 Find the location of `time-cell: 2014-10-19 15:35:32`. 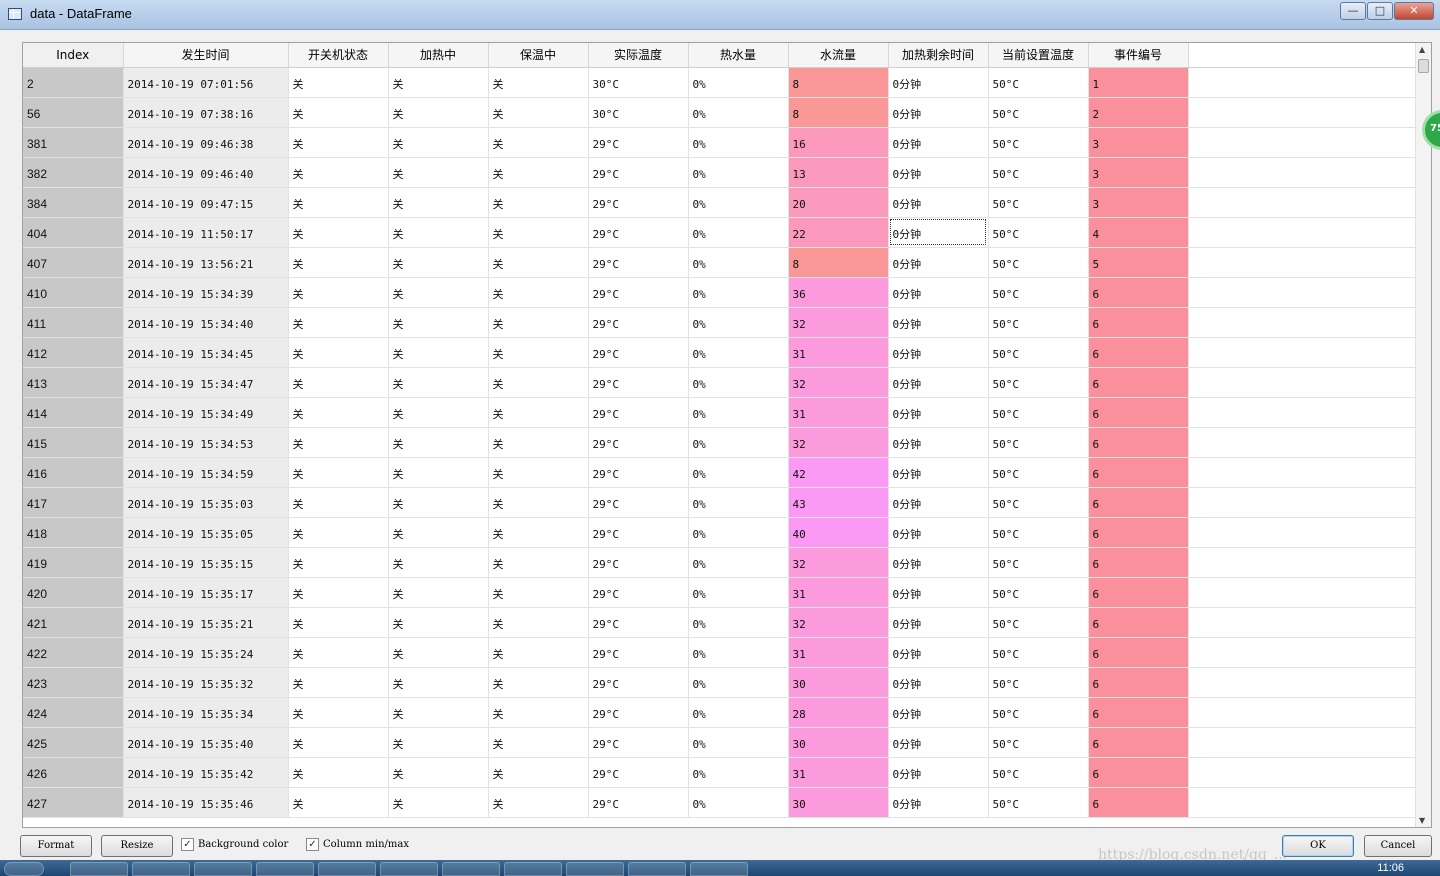

time-cell: 2014-10-19 15:35:32 is located at coordinates (206, 682).